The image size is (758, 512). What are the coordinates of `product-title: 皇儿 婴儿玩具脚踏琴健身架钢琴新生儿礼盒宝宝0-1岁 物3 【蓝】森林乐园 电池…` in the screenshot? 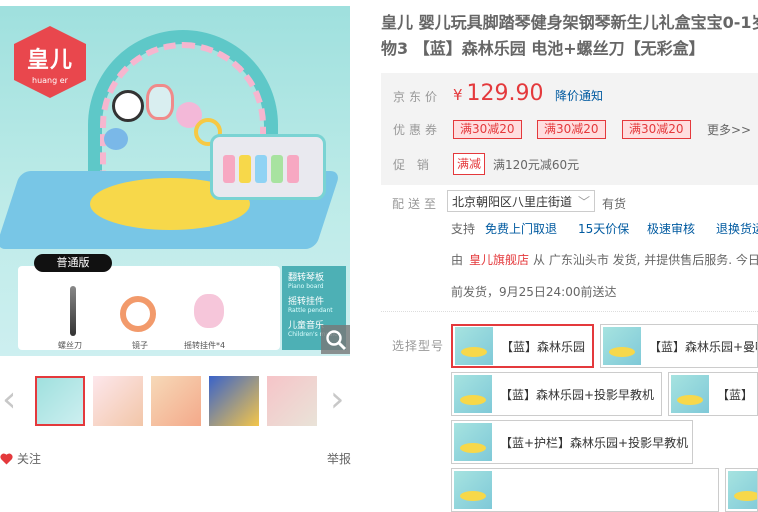 It's located at (569, 36).